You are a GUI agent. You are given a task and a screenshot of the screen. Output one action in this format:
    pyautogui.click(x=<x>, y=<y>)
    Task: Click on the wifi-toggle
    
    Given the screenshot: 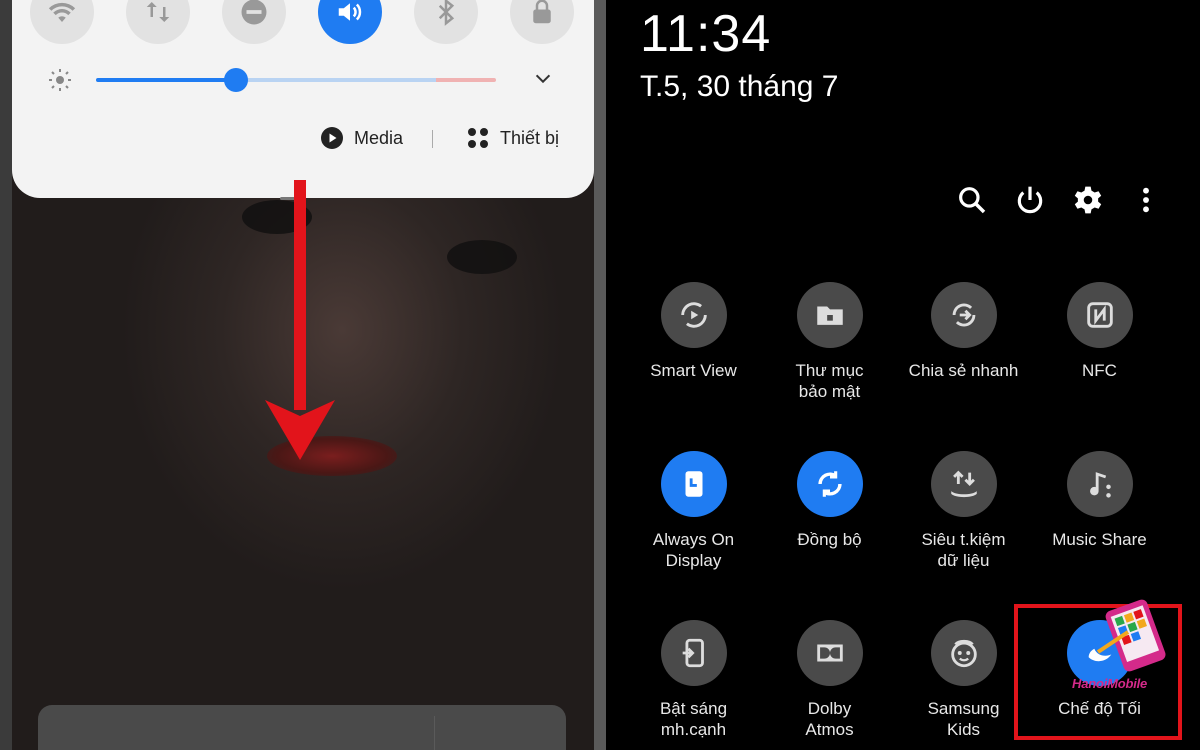 What is the action you would take?
    pyautogui.click(x=62, y=22)
    